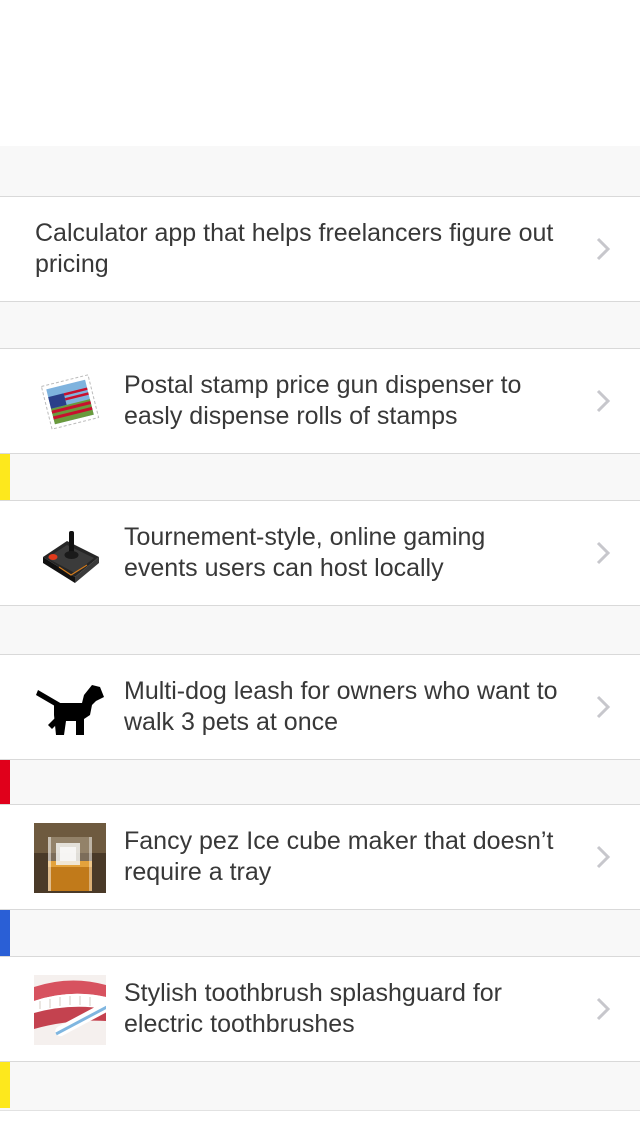 The image size is (640, 1136). Describe the element at coordinates (70, 1010) in the screenshot. I see `toothbrush-photo` at that location.